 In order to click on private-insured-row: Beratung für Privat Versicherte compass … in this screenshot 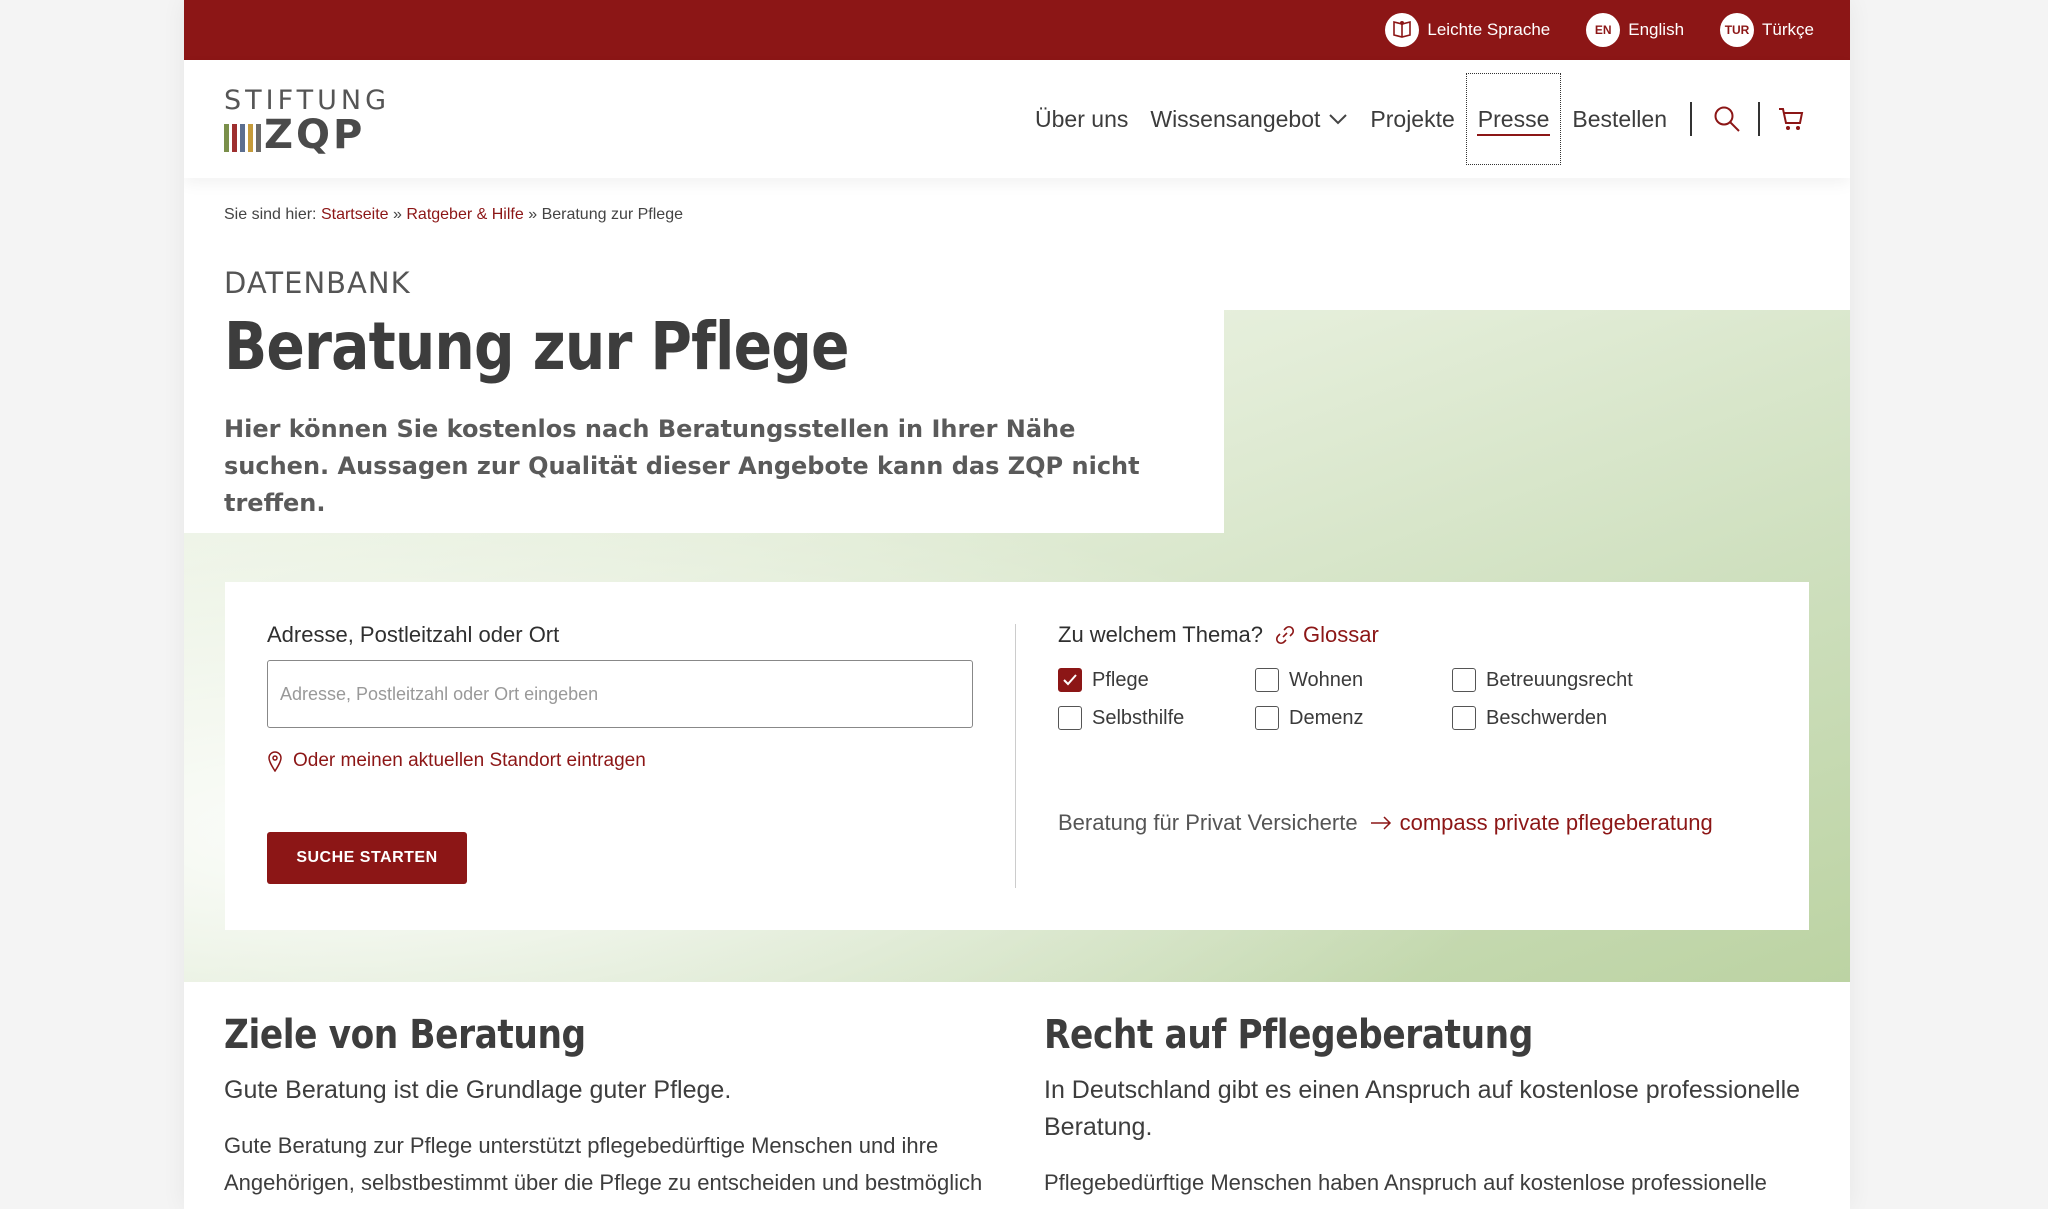, I will do `click(1412, 823)`.